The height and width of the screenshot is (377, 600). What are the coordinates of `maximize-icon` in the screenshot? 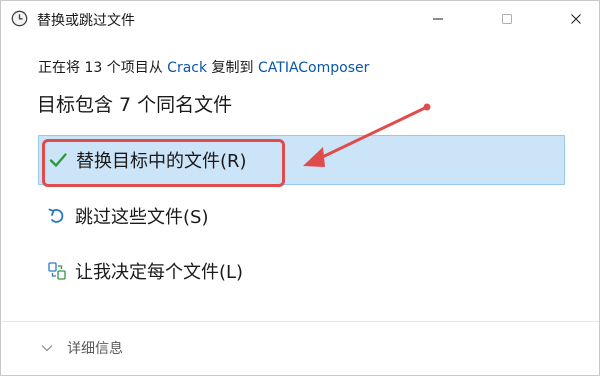 It's located at (507, 19).